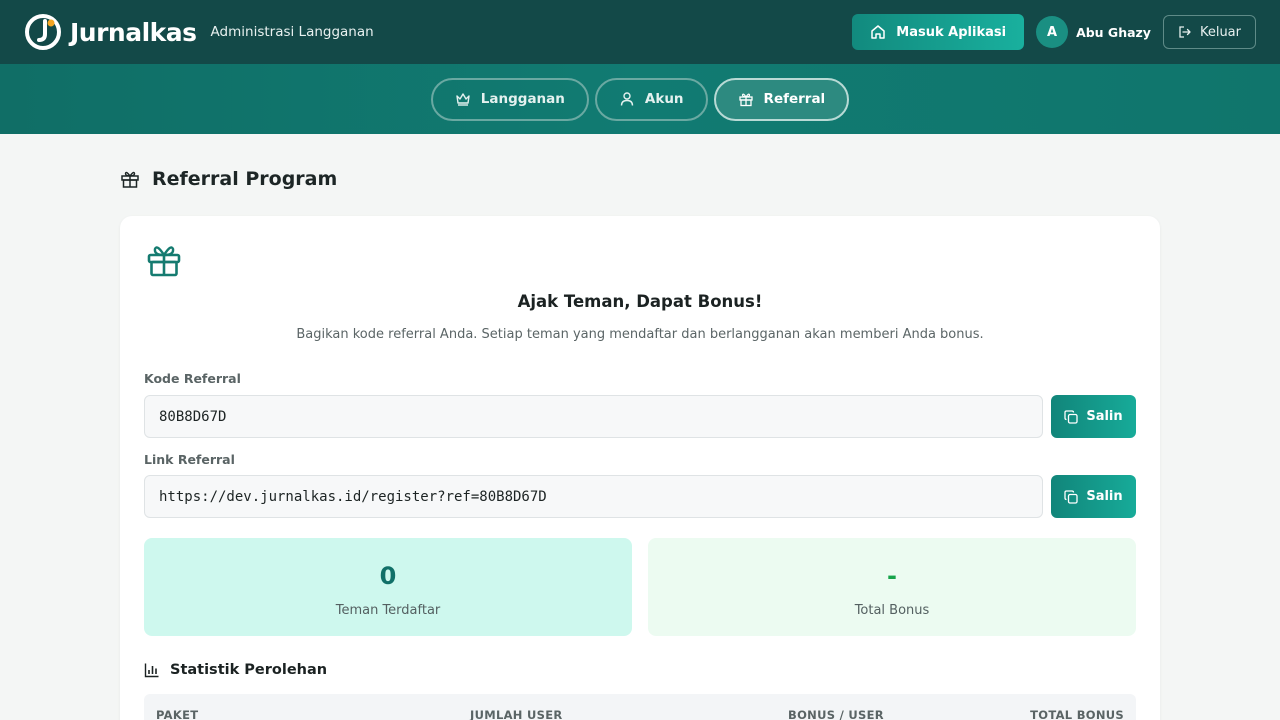 The image size is (1280, 720). I want to click on crown-icon, so click(463, 99).